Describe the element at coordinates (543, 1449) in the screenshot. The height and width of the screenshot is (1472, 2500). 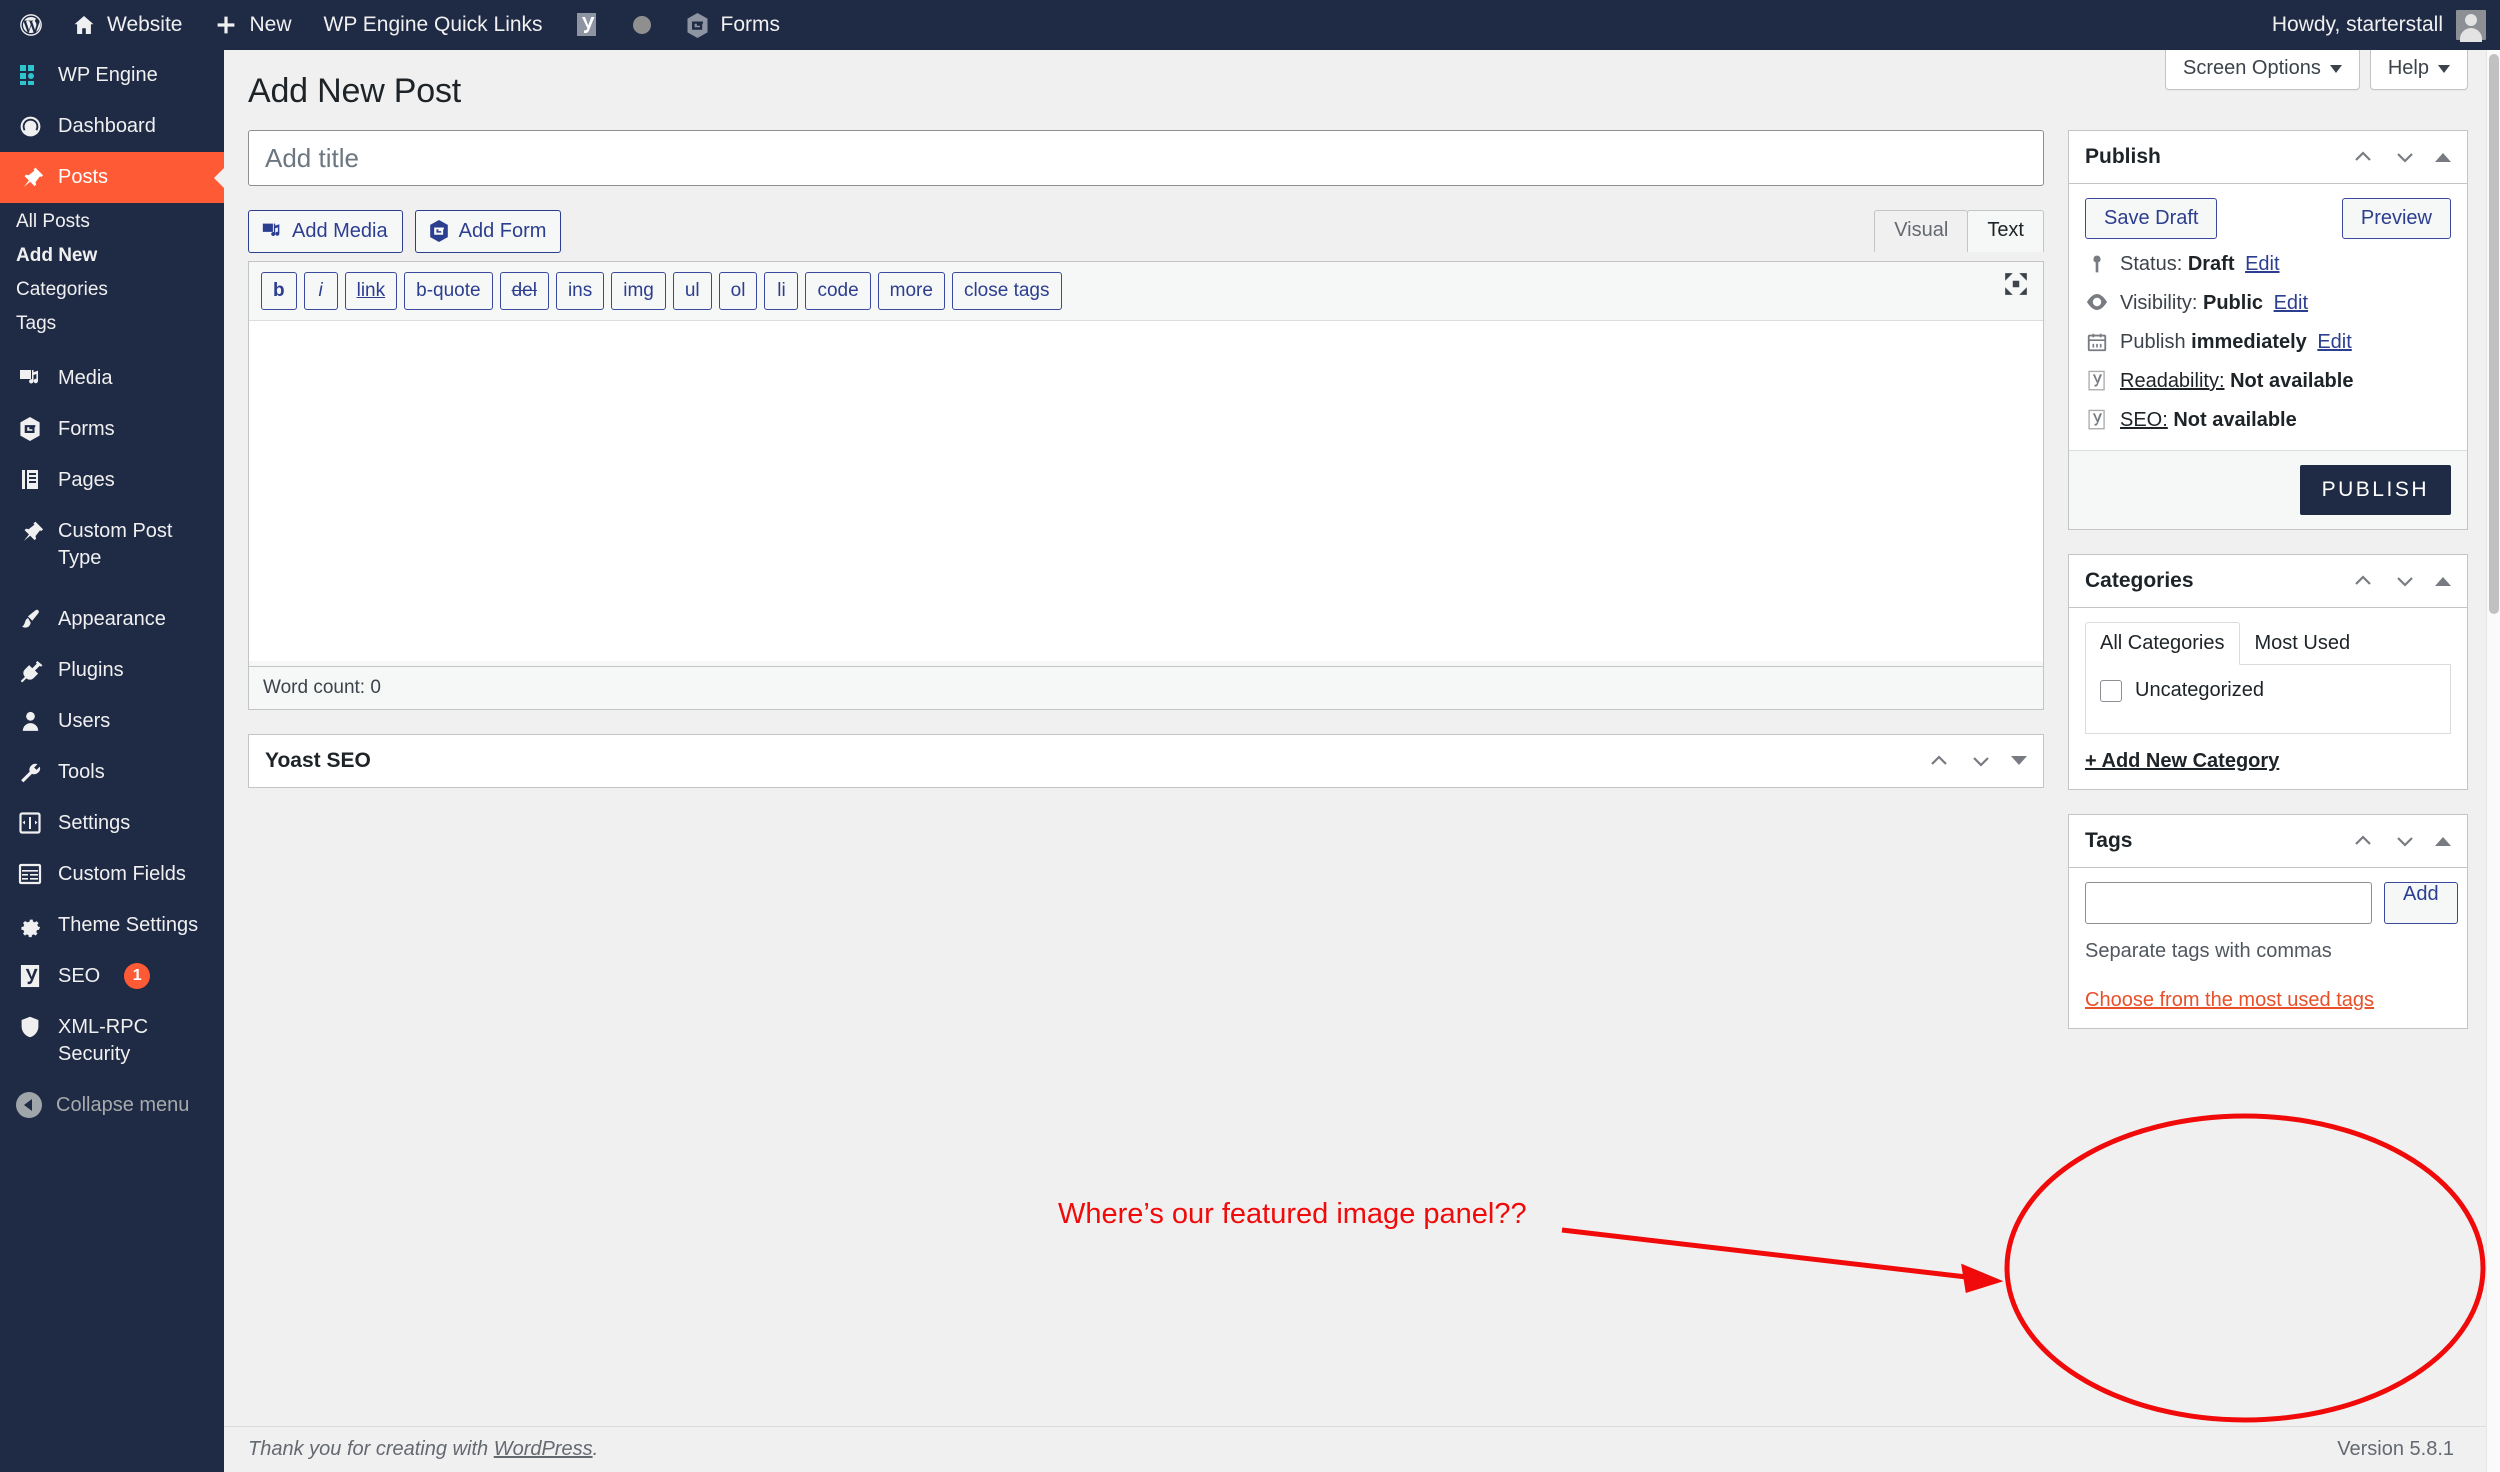
I see `wordpress-link: WordPress` at that location.